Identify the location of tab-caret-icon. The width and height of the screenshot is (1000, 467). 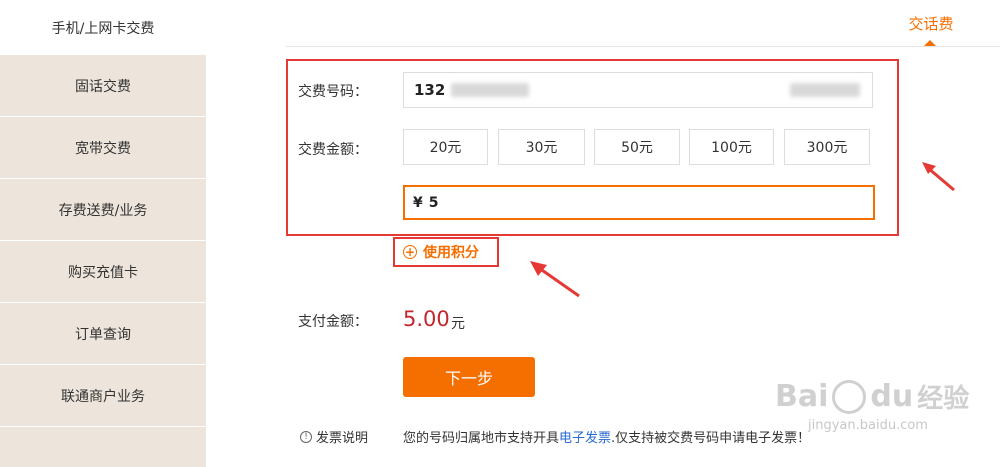
(930, 43).